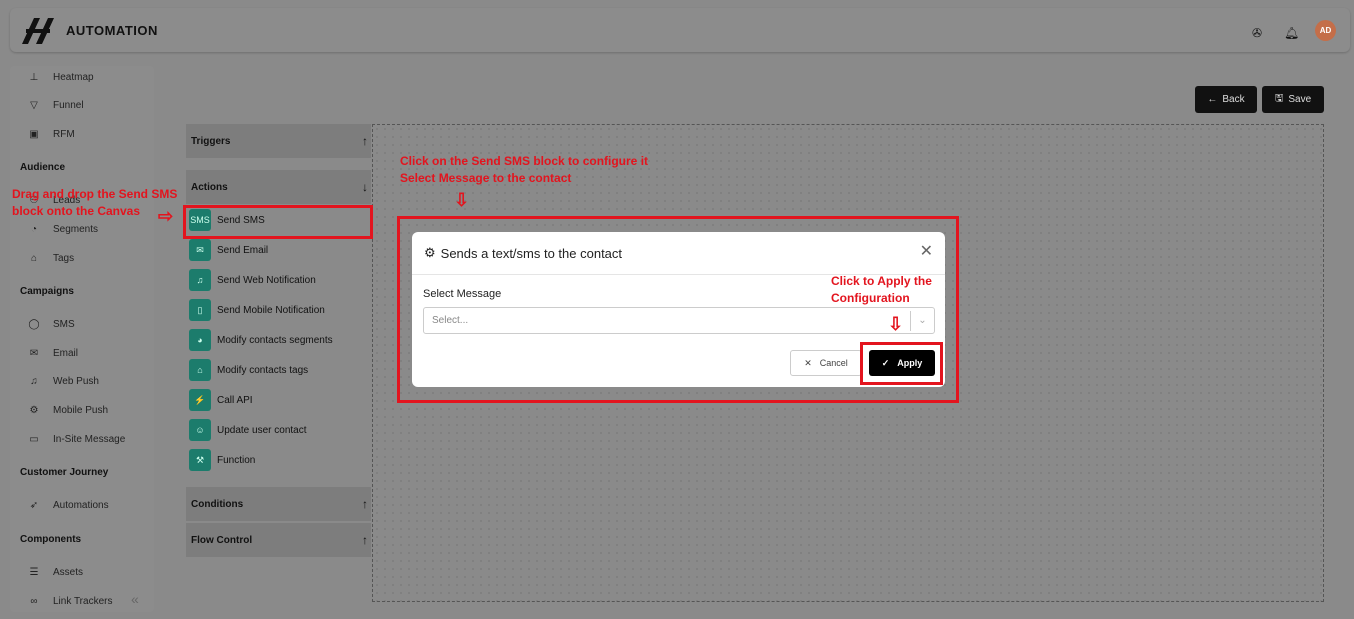  I want to click on pie-icon: ◔, so click(34, 229).